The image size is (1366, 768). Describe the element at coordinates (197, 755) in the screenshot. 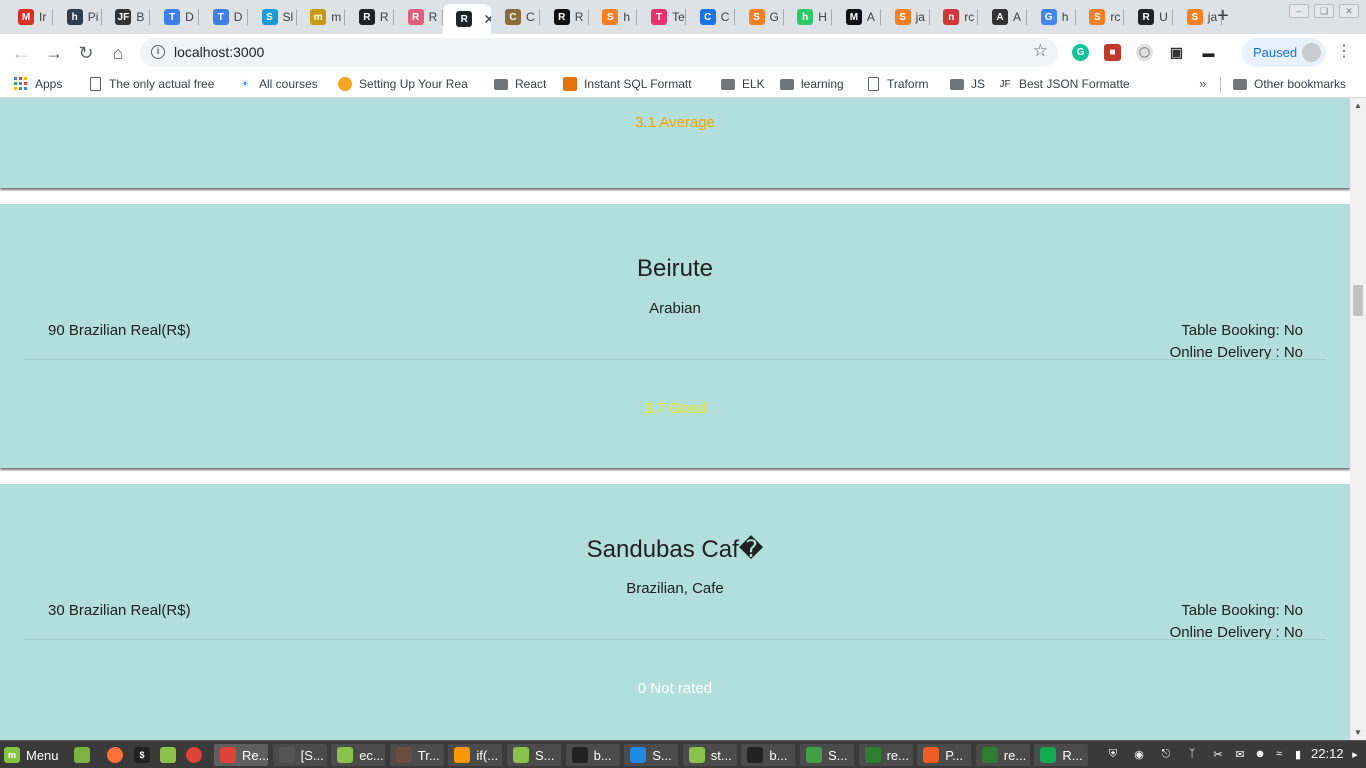

I see `launcher-chrome` at that location.